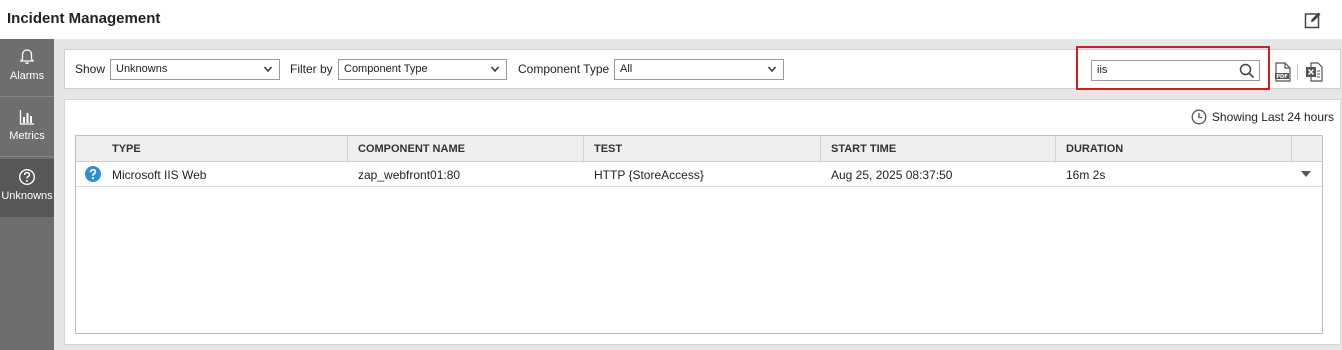 This screenshot has width=1342, height=350. What do you see at coordinates (1306, 174) in the screenshot?
I see `expand-row-icon` at bounding box center [1306, 174].